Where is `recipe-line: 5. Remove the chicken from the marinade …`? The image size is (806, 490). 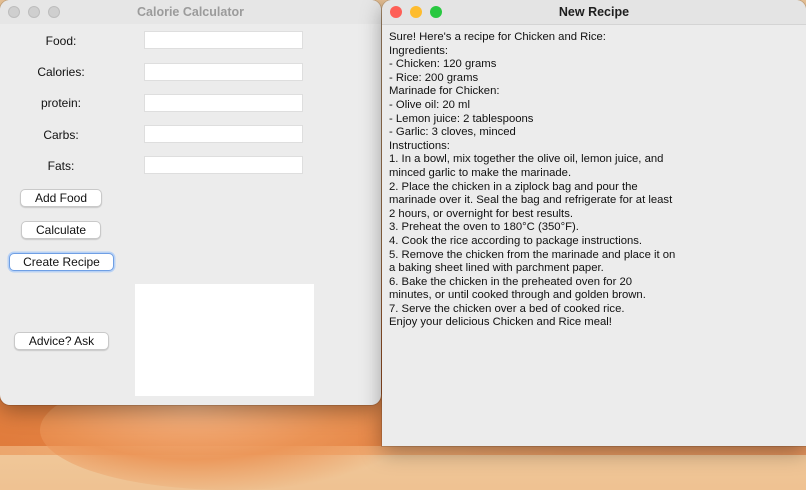 recipe-line: 5. Remove the chicken from the marinade … is located at coordinates (532, 254).